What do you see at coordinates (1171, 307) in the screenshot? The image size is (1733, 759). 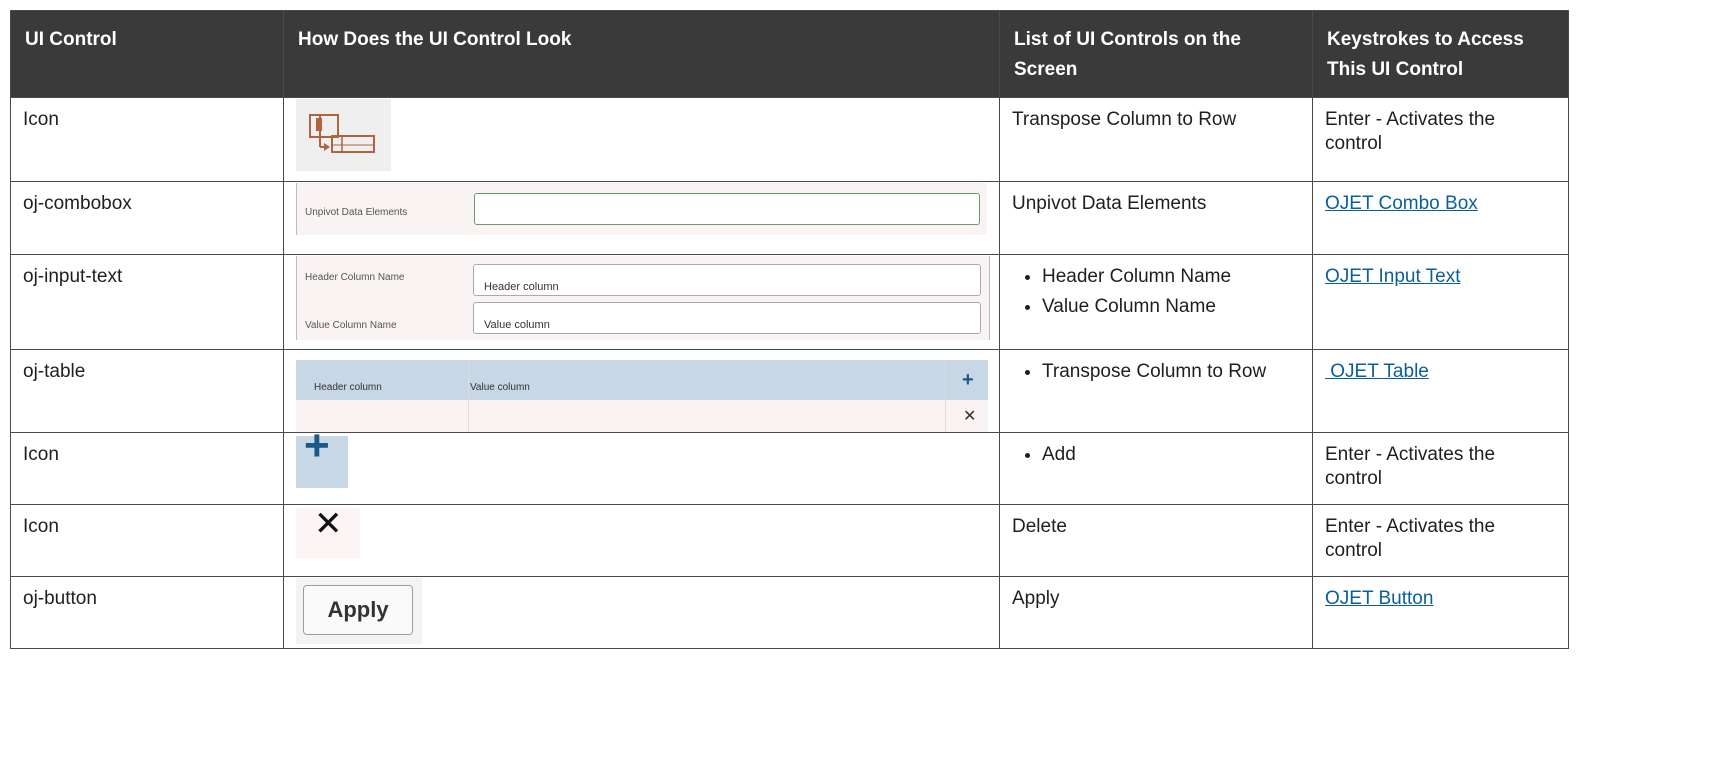 I see `list-item: Value Column Name` at bounding box center [1171, 307].